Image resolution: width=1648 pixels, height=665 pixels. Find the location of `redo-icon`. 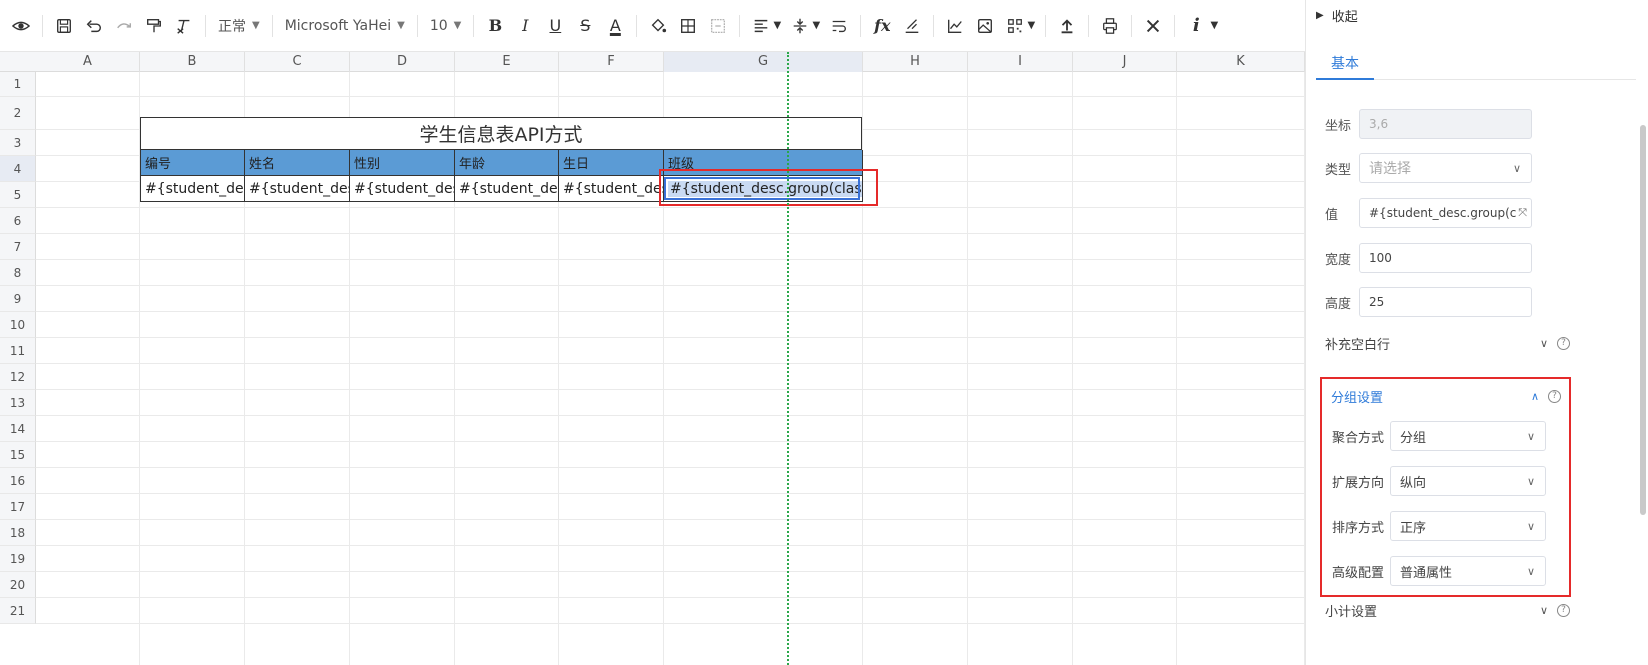

redo-icon is located at coordinates (124, 26).